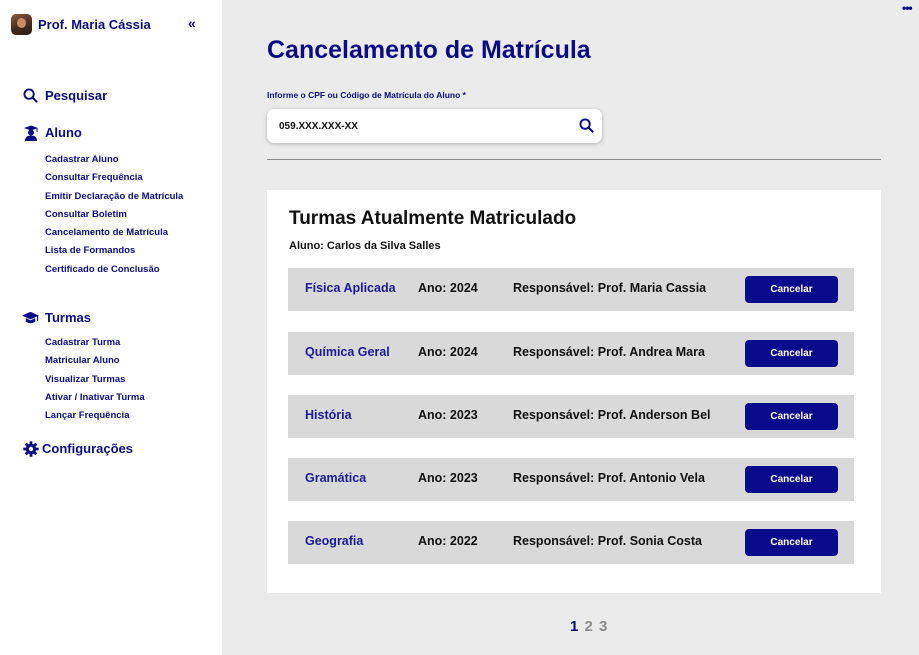  I want to click on search-input, so click(424, 126).